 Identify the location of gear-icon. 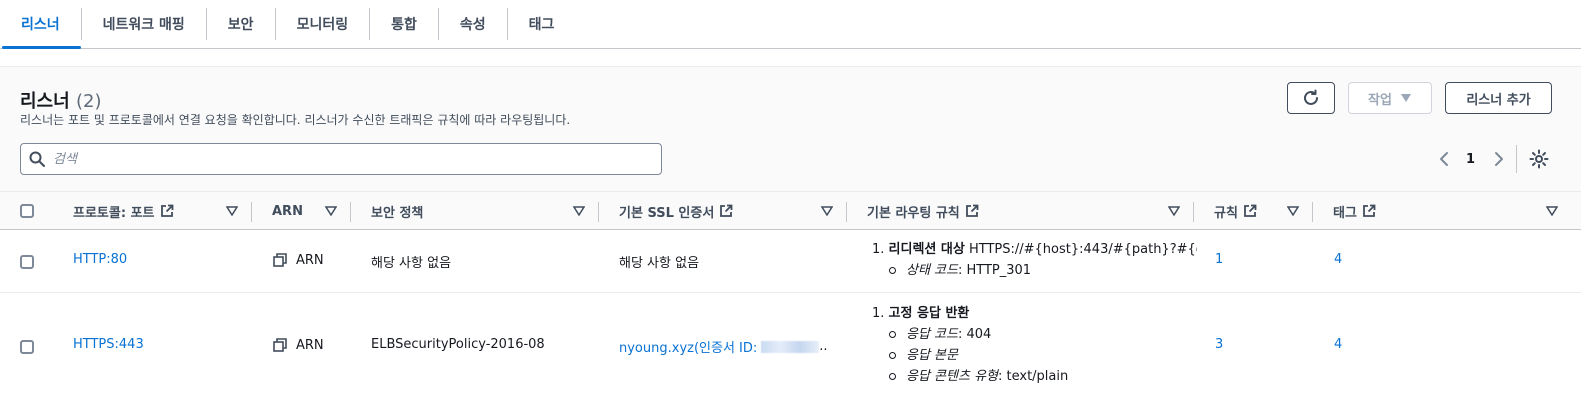
(1539, 159).